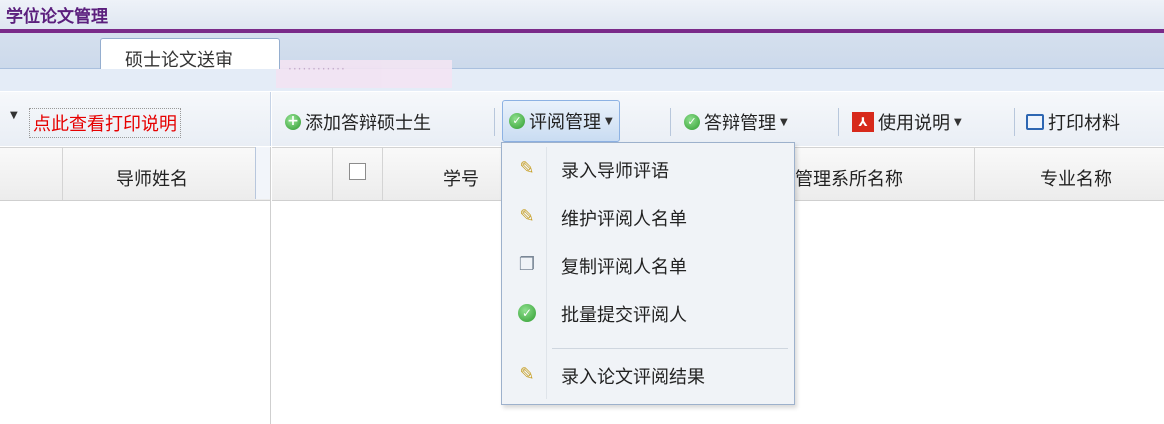 The height and width of the screenshot is (424, 1164). What do you see at coordinates (270, 285) in the screenshot?
I see `panel-divider` at bounding box center [270, 285].